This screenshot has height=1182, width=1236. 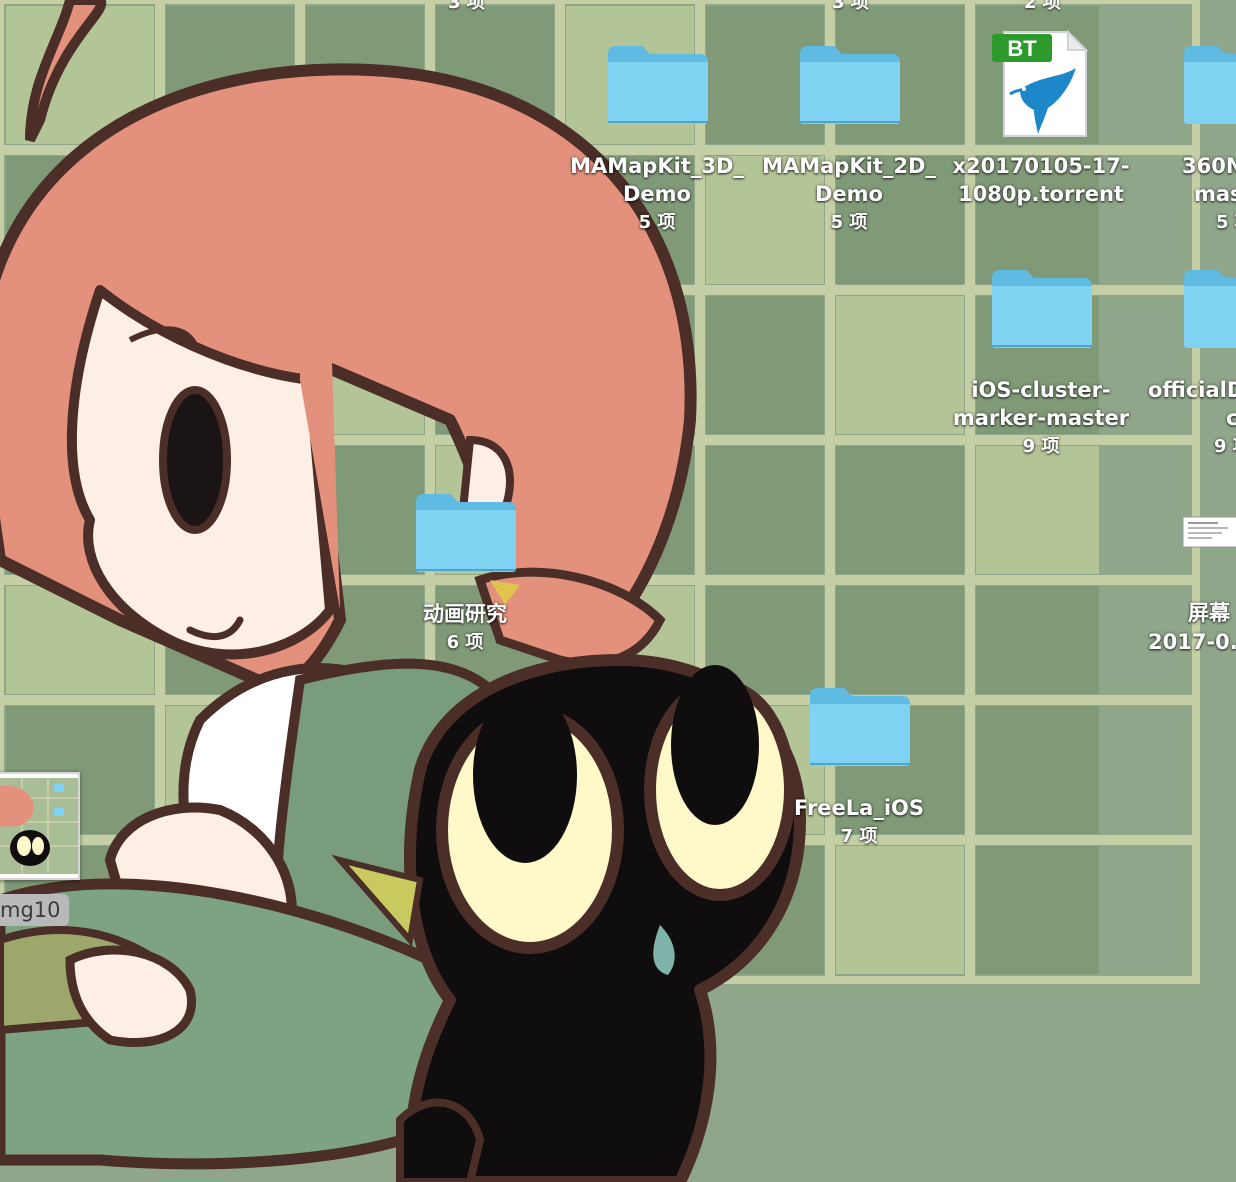 What do you see at coordinates (1209, 166) in the screenshot?
I see `item-name: 360N` at bounding box center [1209, 166].